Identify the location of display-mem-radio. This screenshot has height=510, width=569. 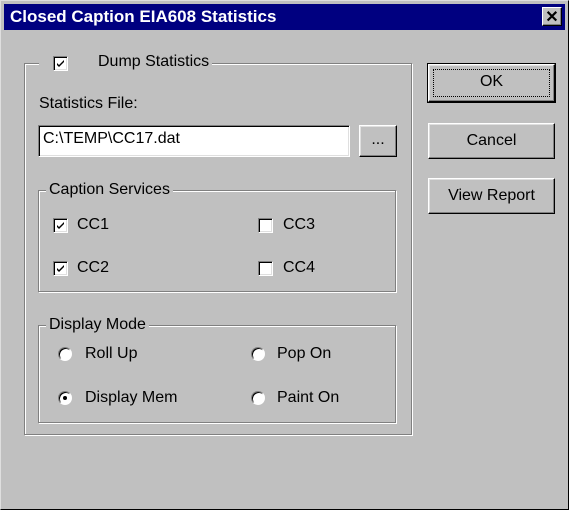
(65, 398).